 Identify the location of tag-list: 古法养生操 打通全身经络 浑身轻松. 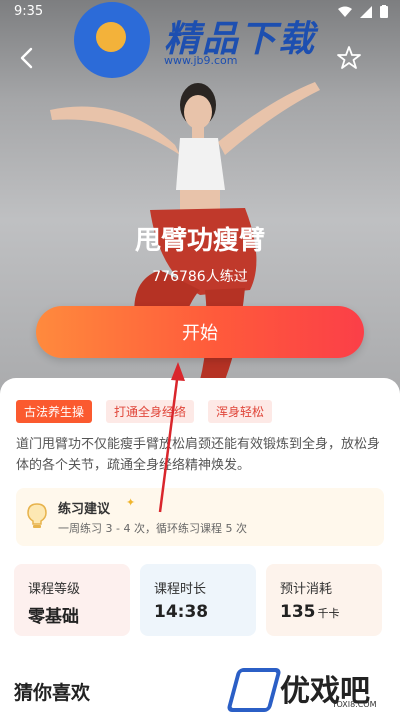
(144, 411).